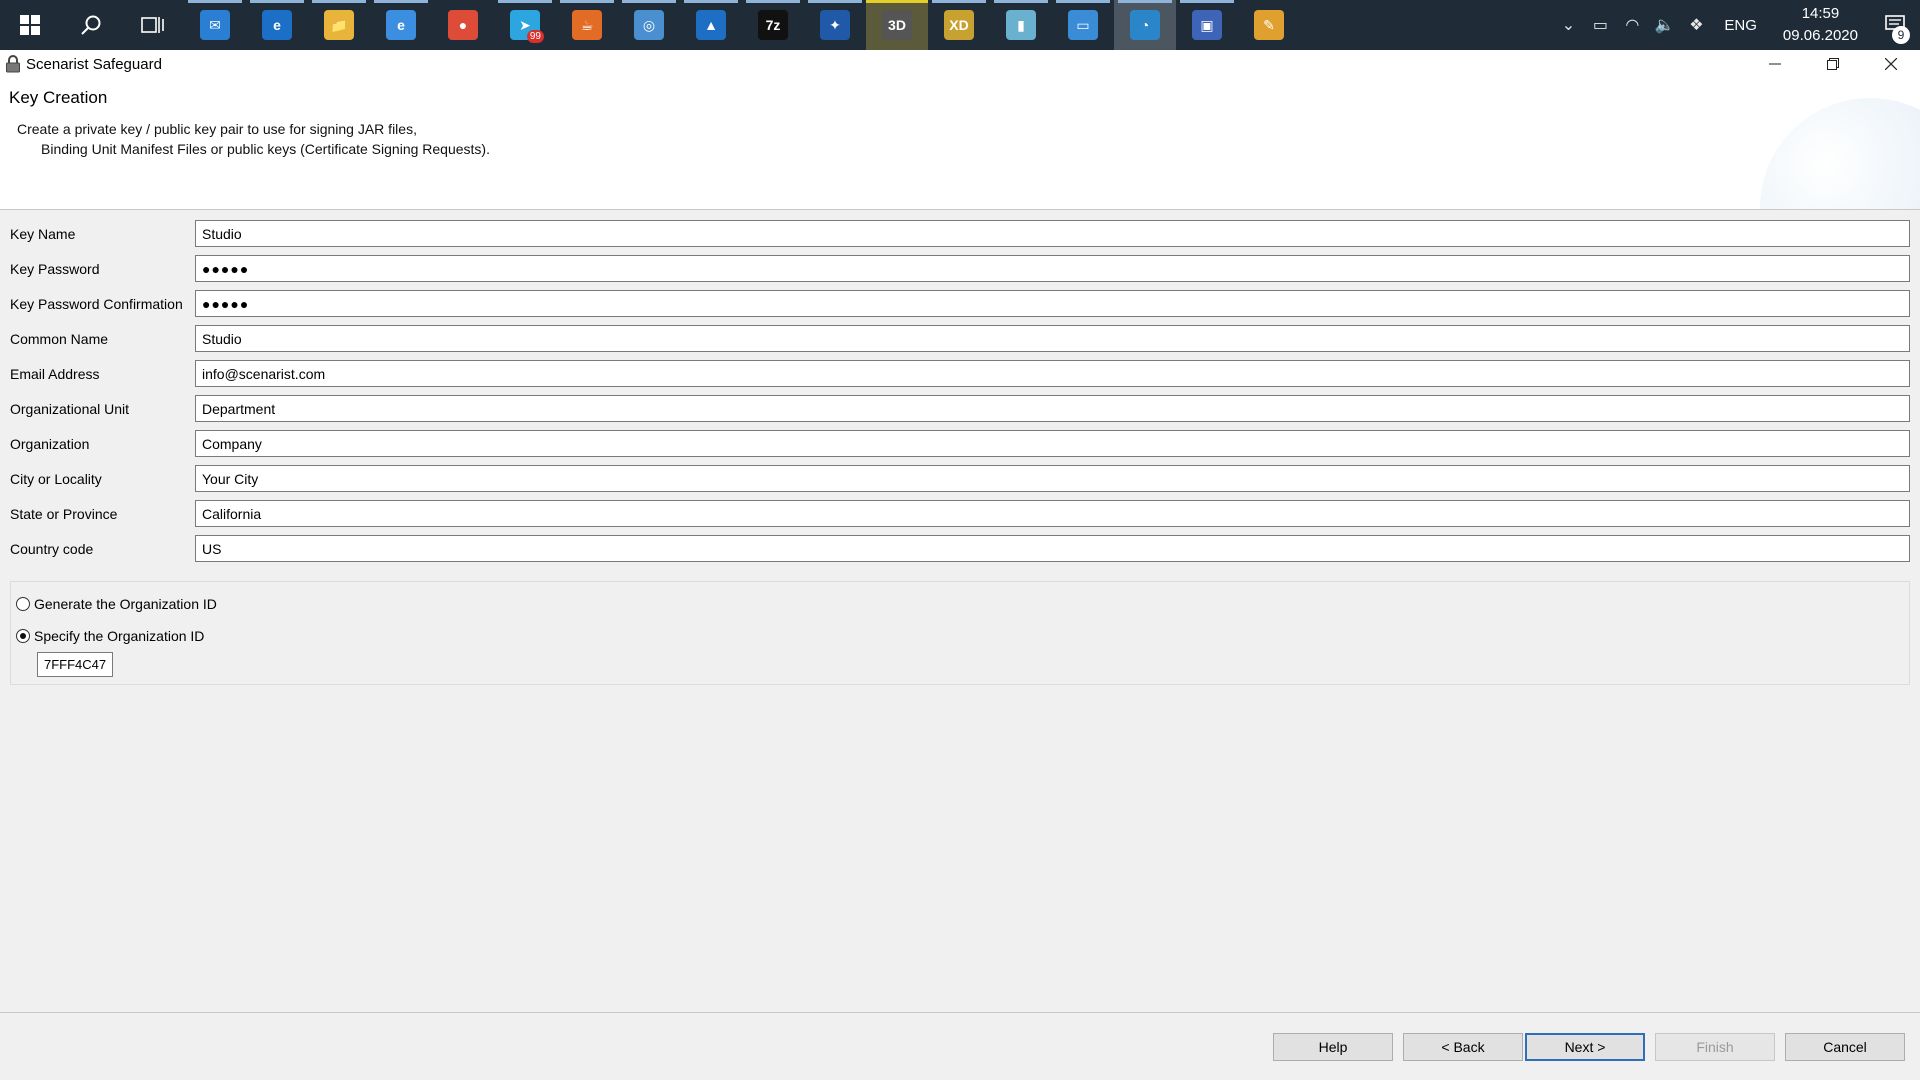  What do you see at coordinates (1696, 25) in the screenshot?
I see `dropbox-icon: ❖` at bounding box center [1696, 25].